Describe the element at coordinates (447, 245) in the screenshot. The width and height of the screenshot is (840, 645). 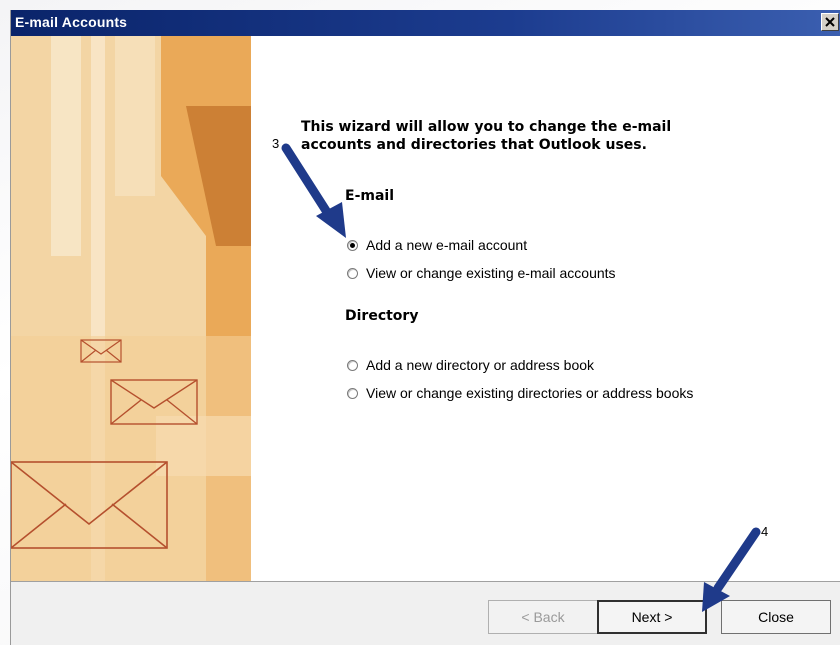
I see `radio-label: Add a new e-mail account` at that location.